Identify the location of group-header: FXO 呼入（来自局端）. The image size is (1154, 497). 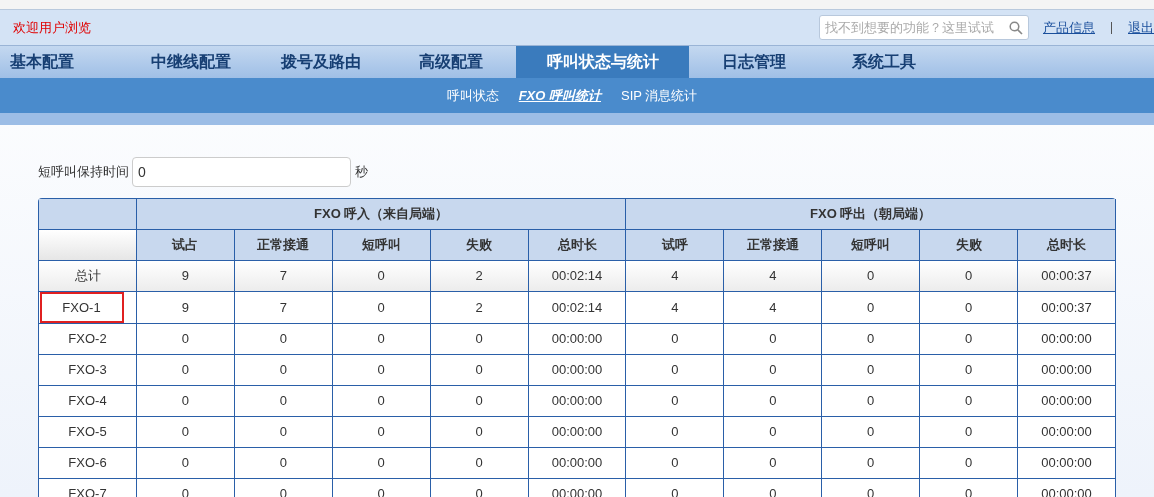
(382, 214).